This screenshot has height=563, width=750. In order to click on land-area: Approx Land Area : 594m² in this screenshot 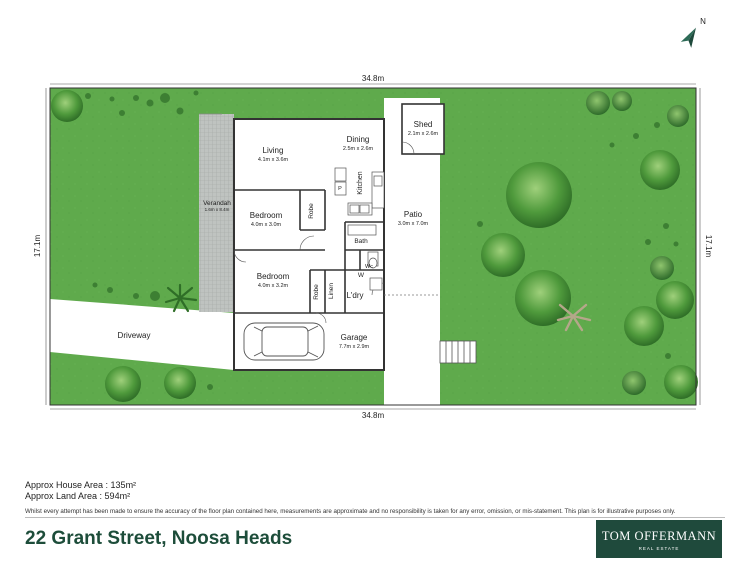, I will do `click(78, 496)`.